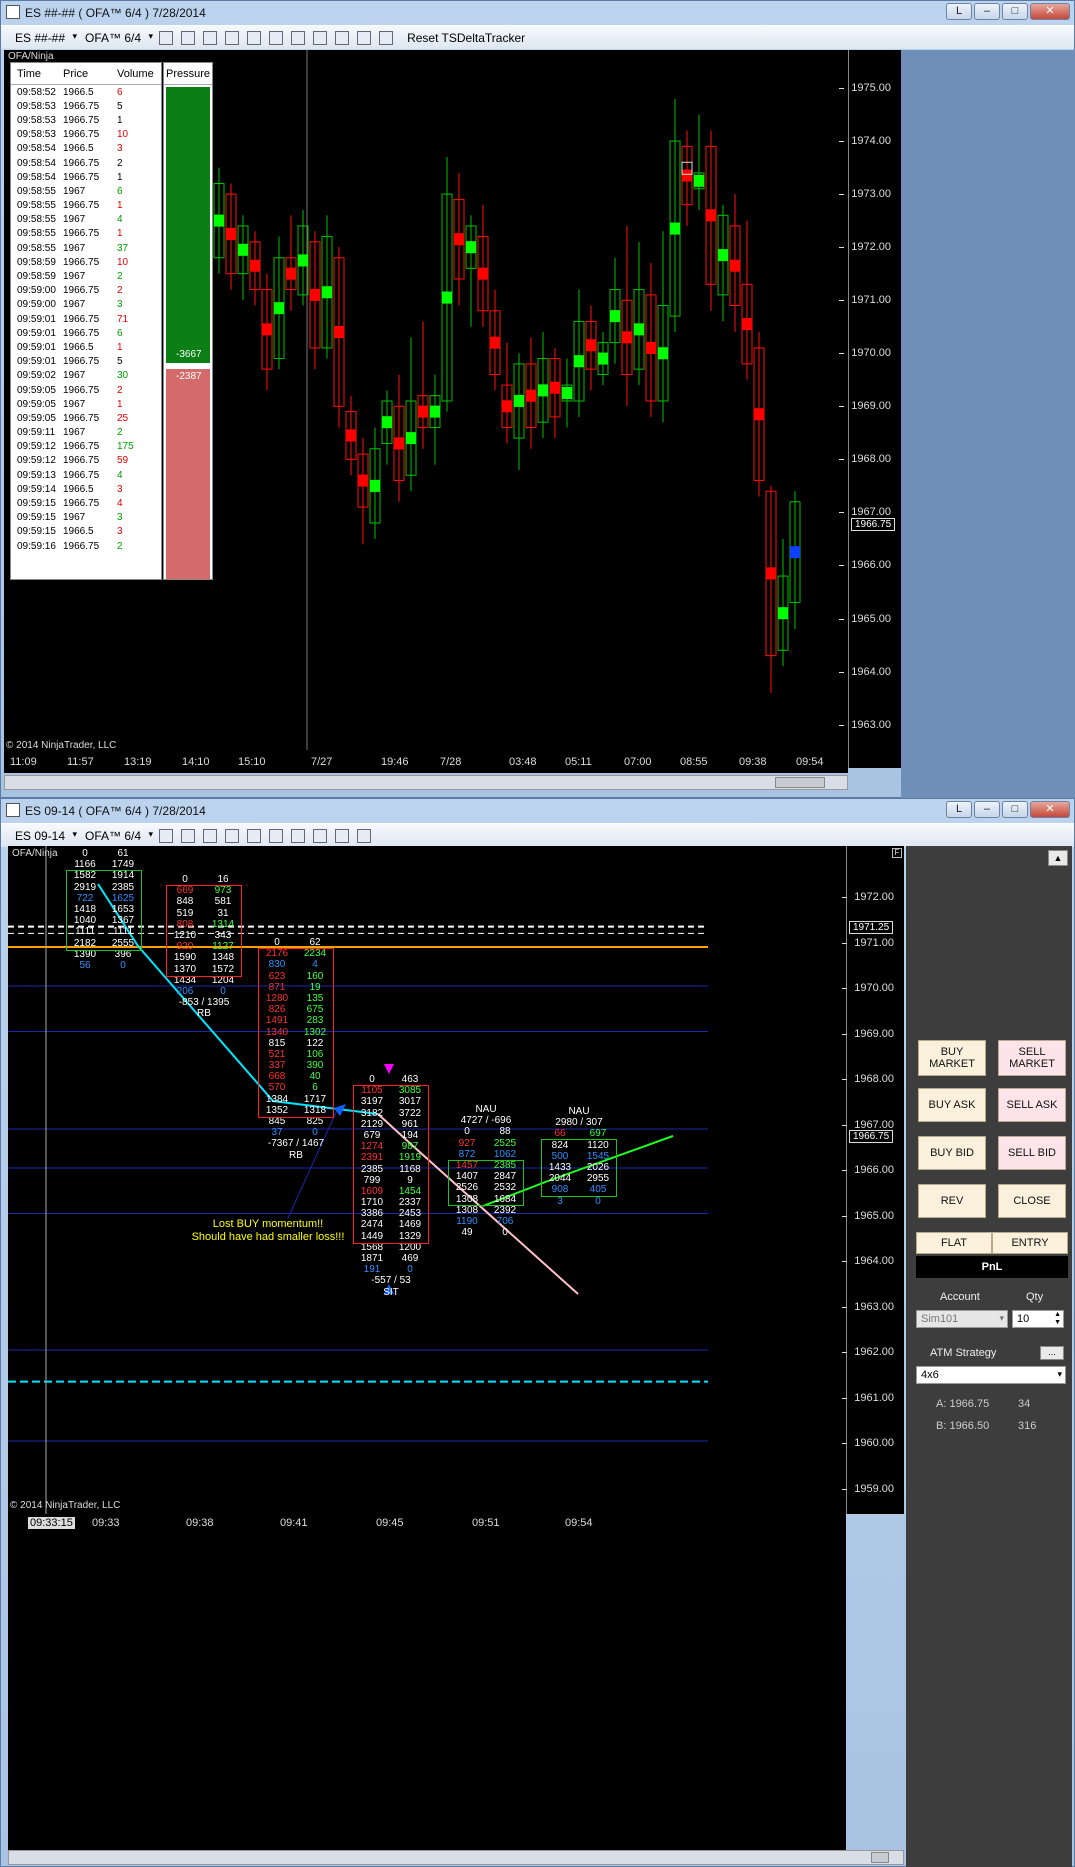  Describe the element at coordinates (987, 11) in the screenshot. I see `minimize-button: –` at that location.